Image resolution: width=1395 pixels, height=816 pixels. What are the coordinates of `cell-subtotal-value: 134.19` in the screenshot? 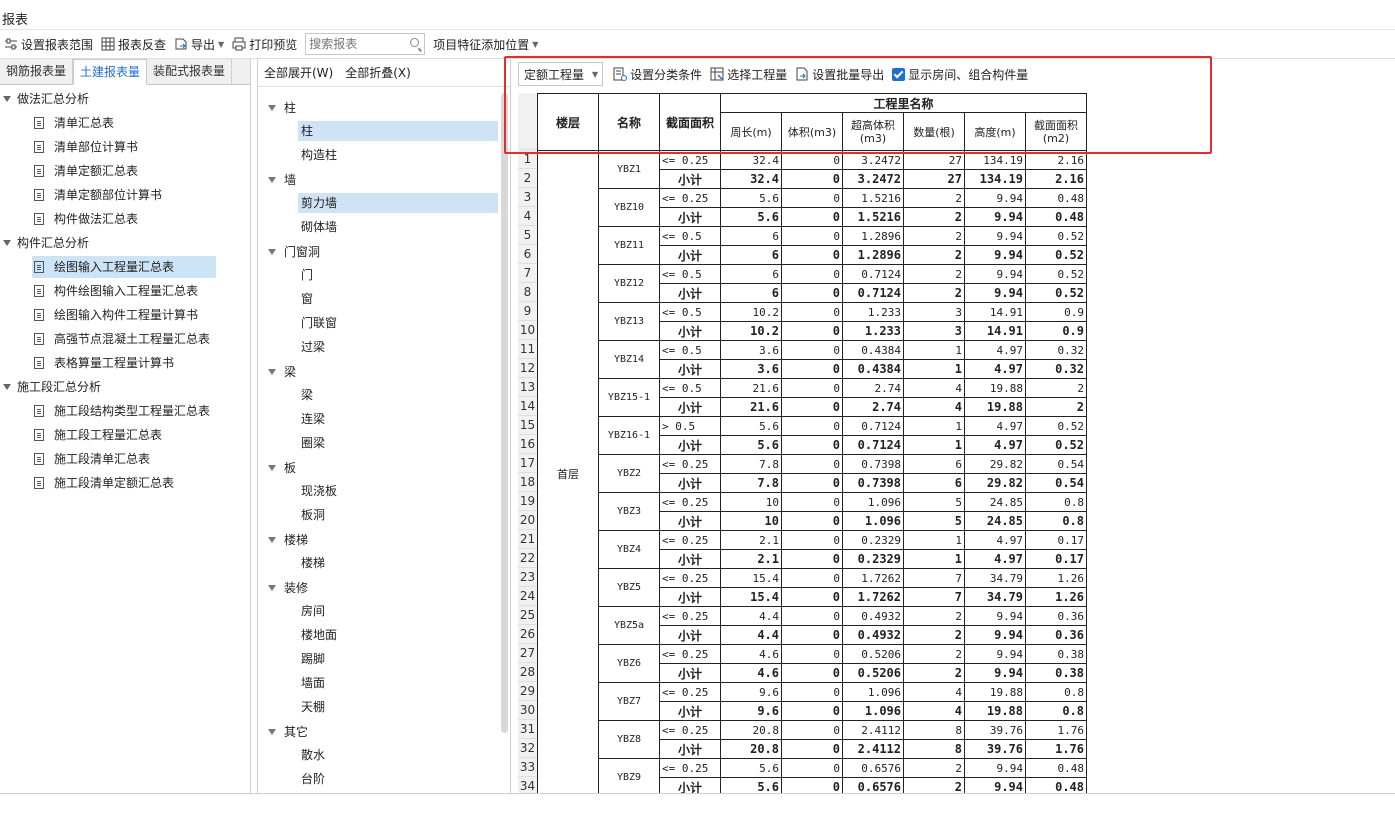 It's located at (995, 179).